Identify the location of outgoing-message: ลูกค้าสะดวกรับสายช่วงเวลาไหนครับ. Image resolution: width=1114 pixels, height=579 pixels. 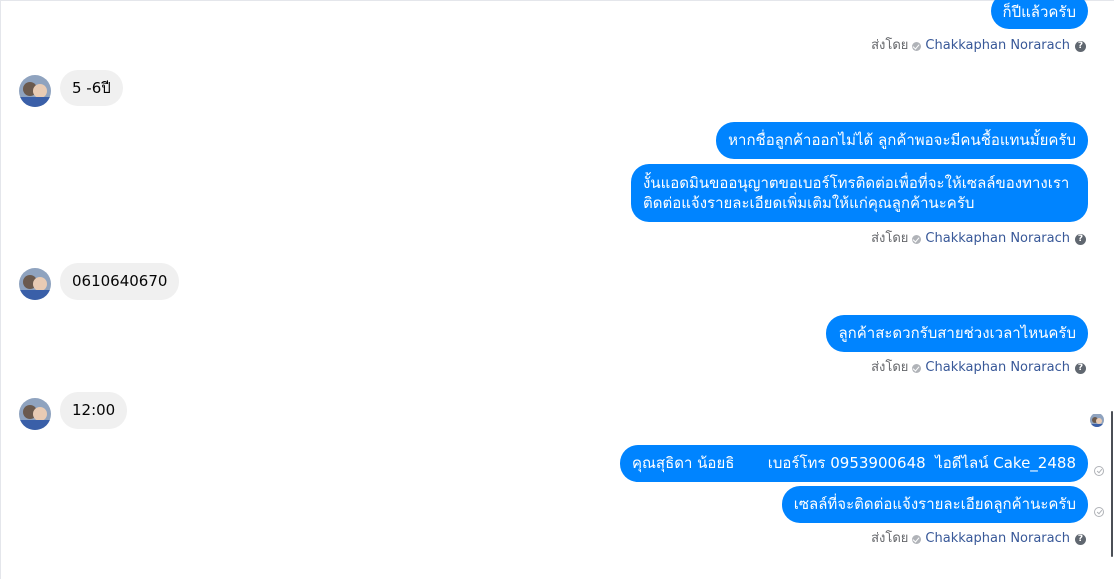
(957, 333).